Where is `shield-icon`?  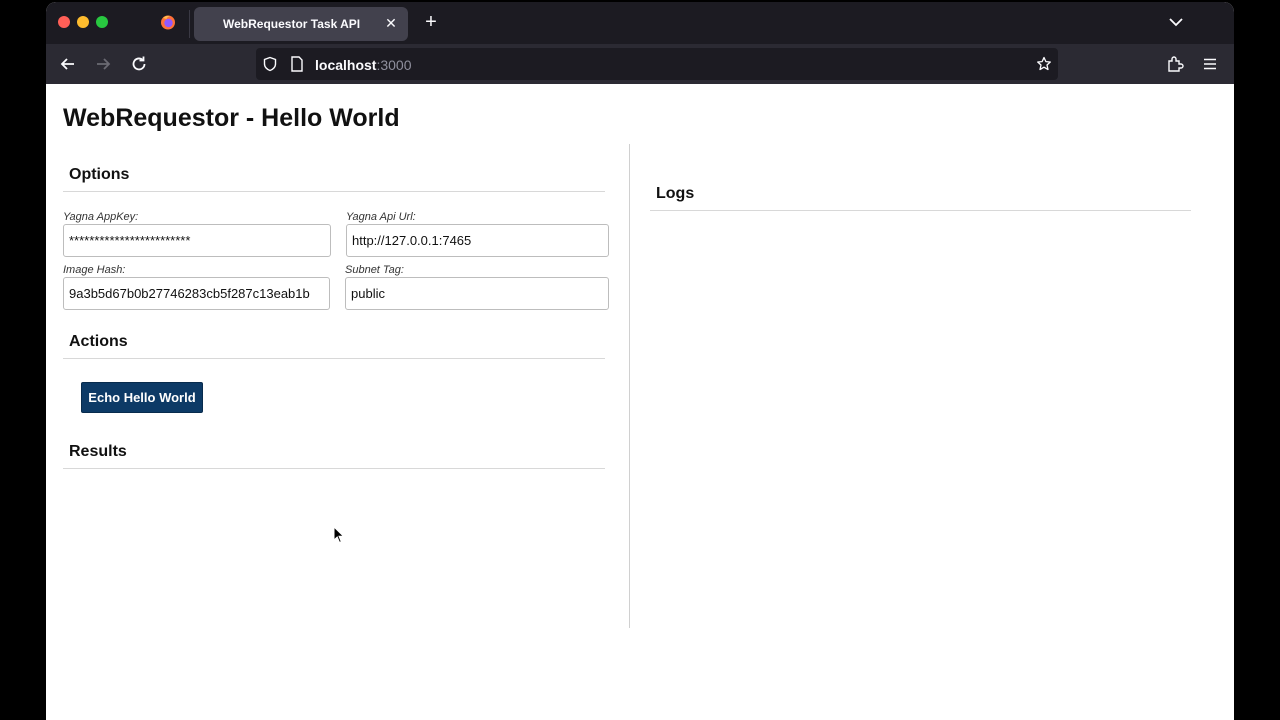 shield-icon is located at coordinates (270, 64).